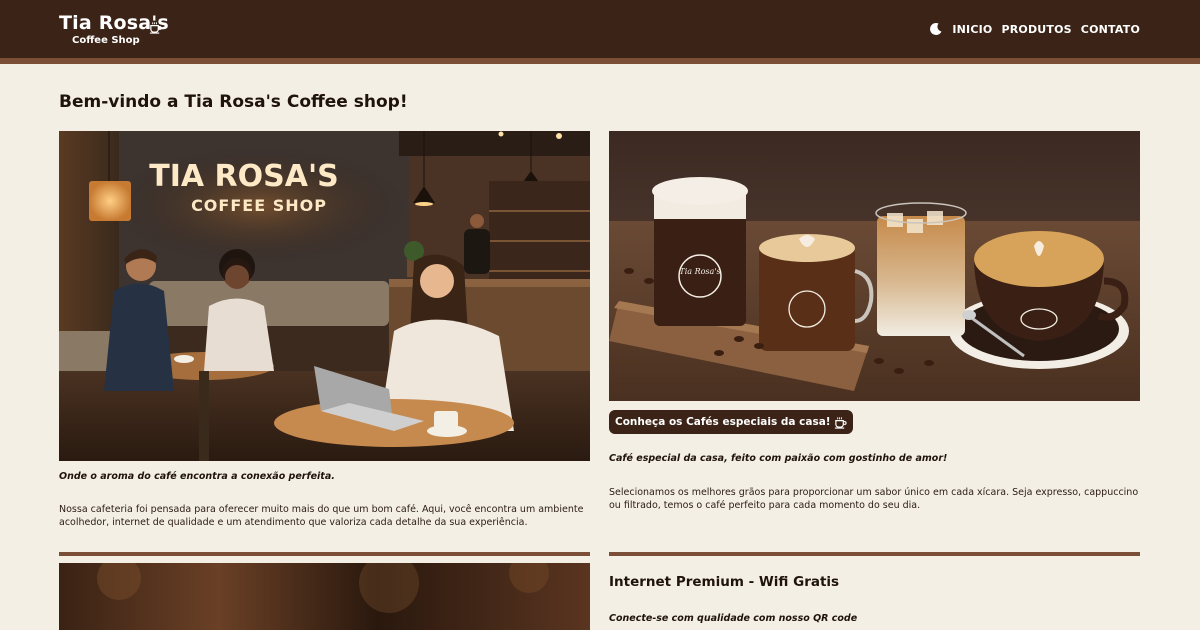  I want to click on section-divider-right, so click(874, 554).